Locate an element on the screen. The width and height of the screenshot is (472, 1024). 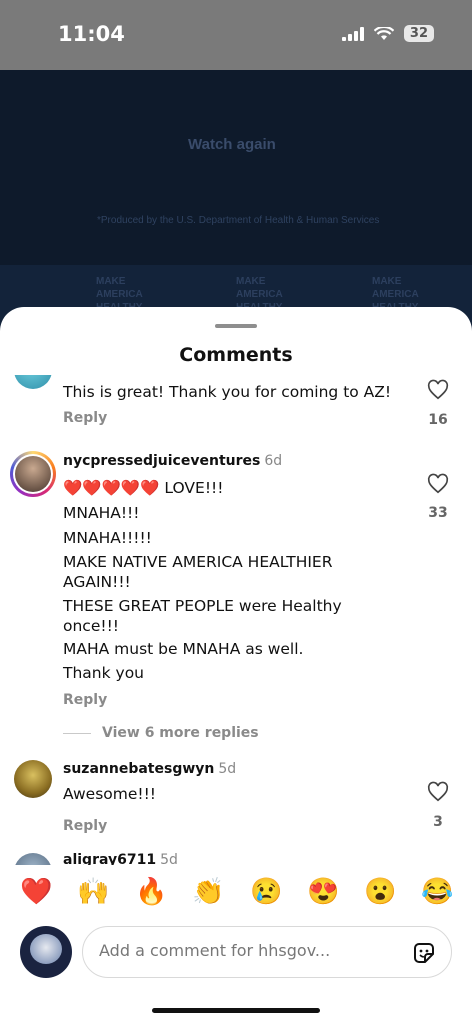
emoji-bar: ❤️ 🙌 🔥 👏 😢 😍 😮 😂 is located at coordinates (236, 890).